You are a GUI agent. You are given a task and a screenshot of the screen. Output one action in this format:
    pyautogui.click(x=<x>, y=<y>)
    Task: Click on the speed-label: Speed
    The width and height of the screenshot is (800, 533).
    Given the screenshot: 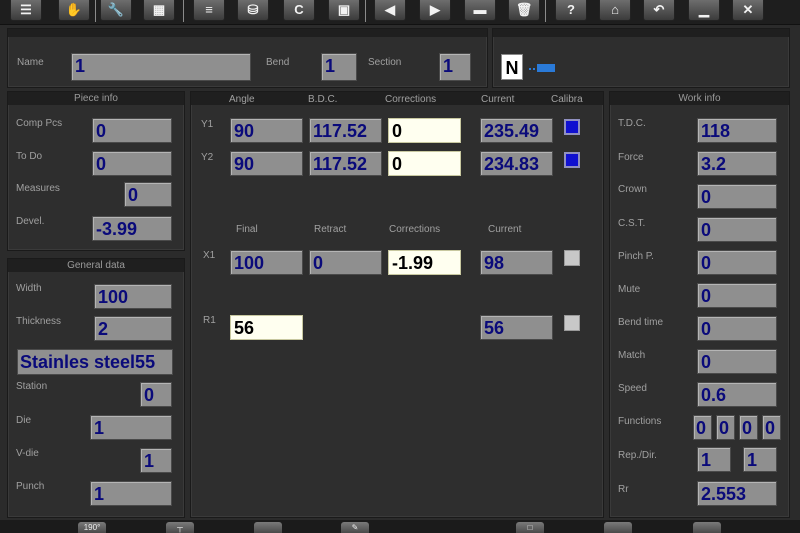 What is the action you would take?
    pyautogui.click(x=632, y=388)
    